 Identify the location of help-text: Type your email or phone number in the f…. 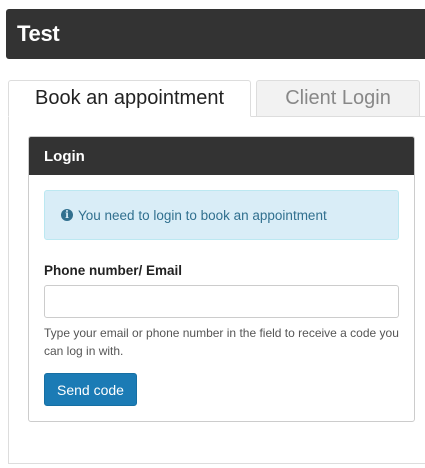
(221, 342).